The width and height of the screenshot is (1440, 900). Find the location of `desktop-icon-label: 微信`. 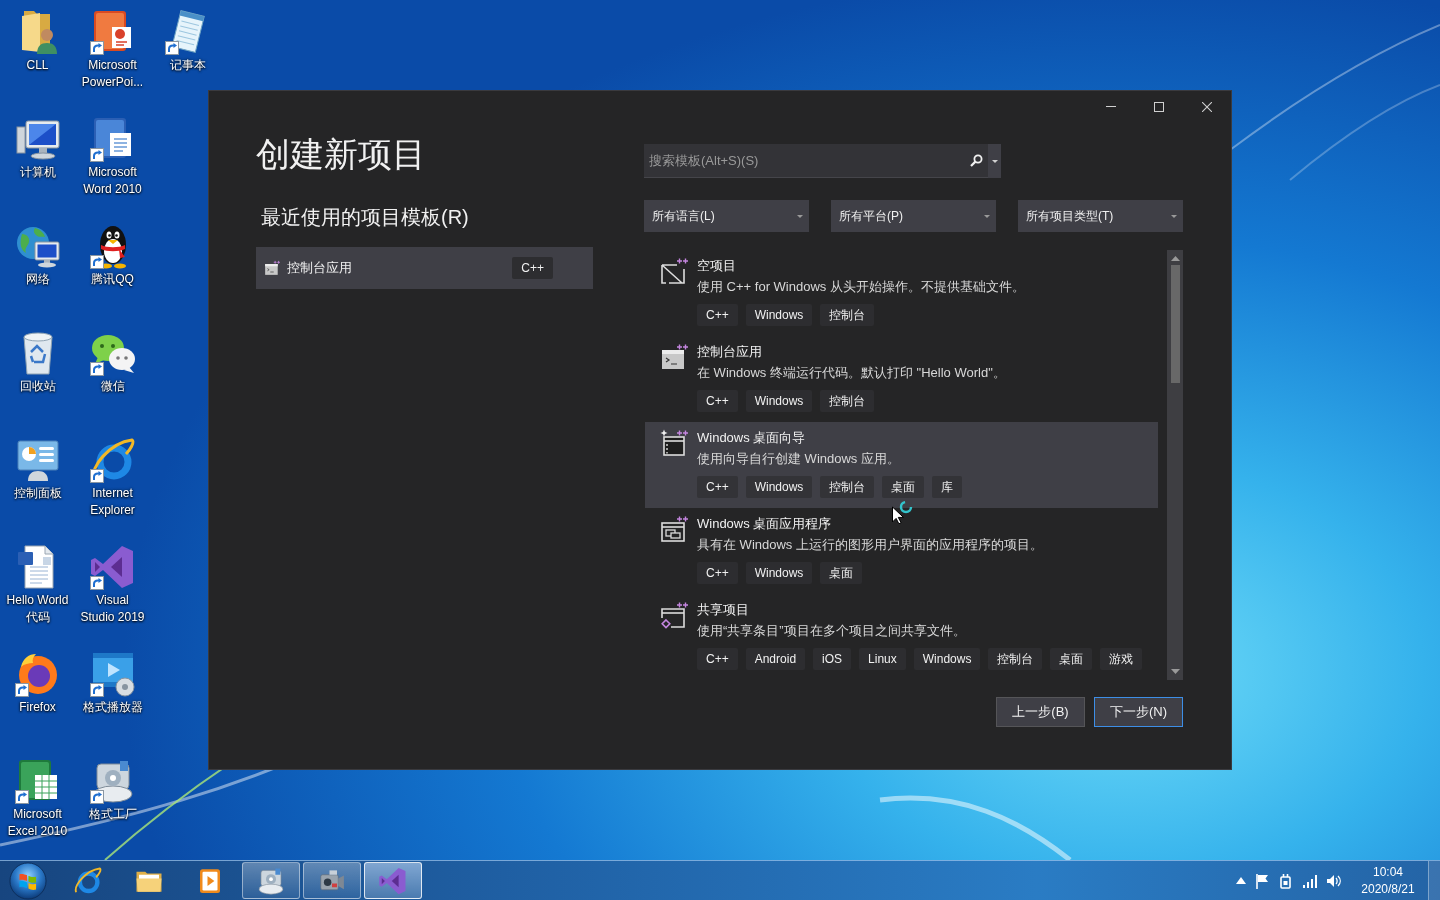

desktop-icon-label: 微信 is located at coordinates (112, 386).